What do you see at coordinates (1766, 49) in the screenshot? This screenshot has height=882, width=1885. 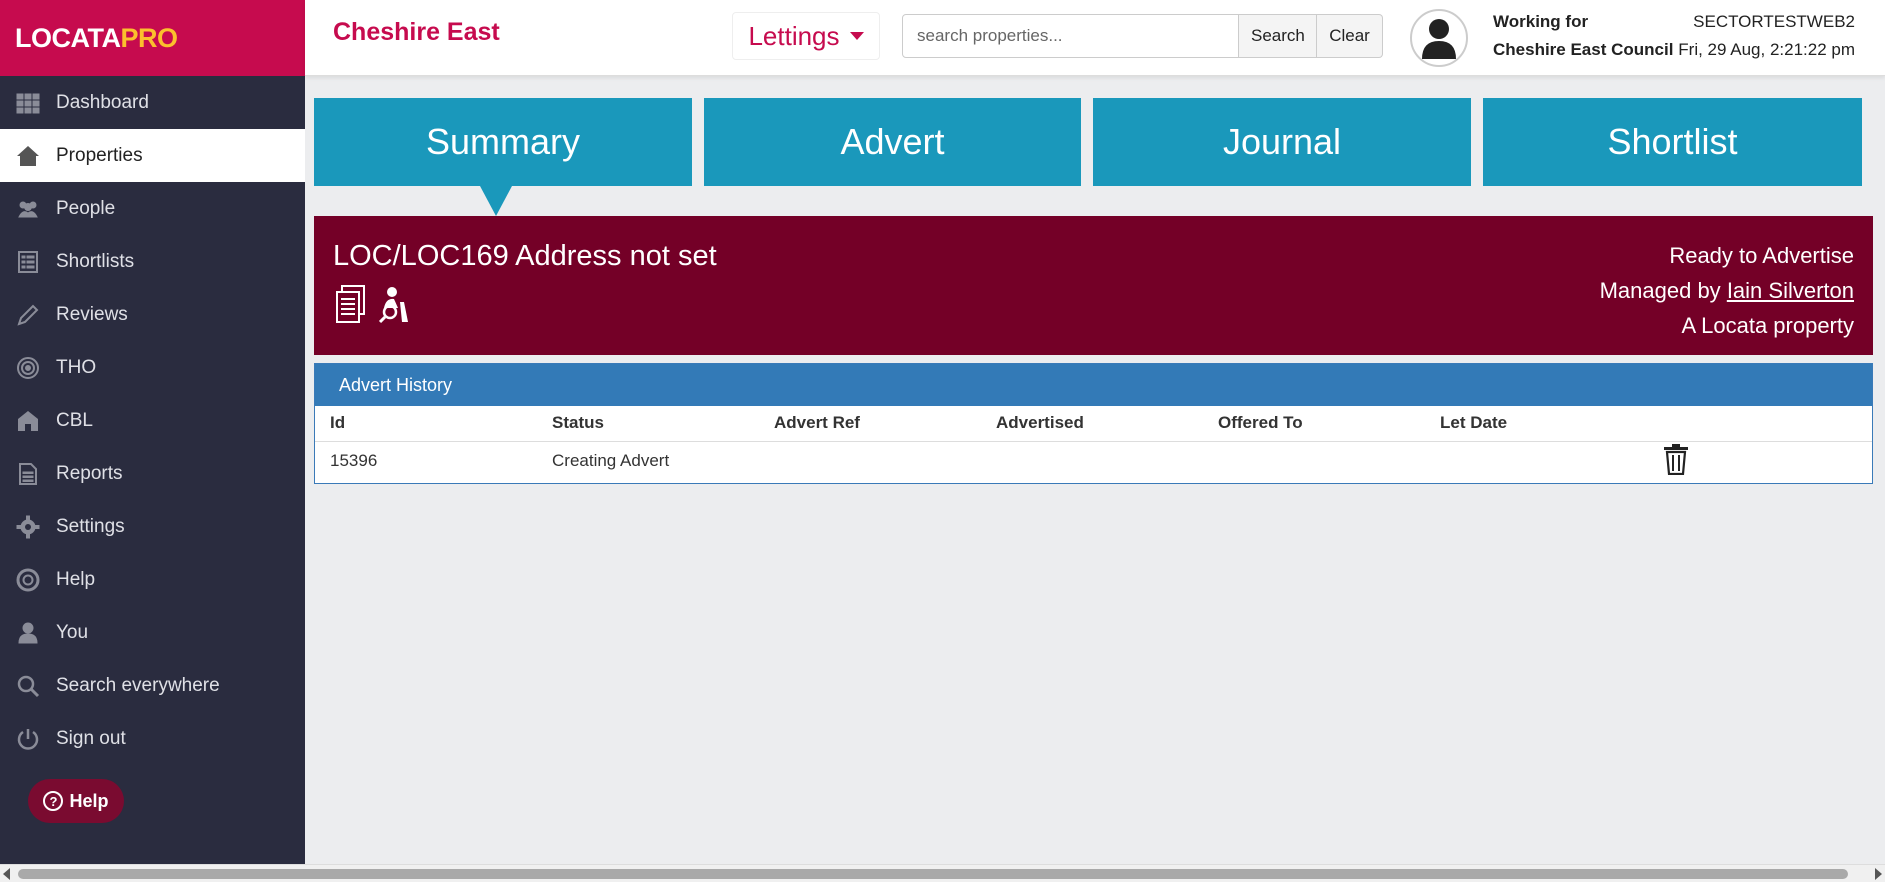 I see `current-datetime: Fri, 29 Aug, 2:21:22 pm` at bounding box center [1766, 49].